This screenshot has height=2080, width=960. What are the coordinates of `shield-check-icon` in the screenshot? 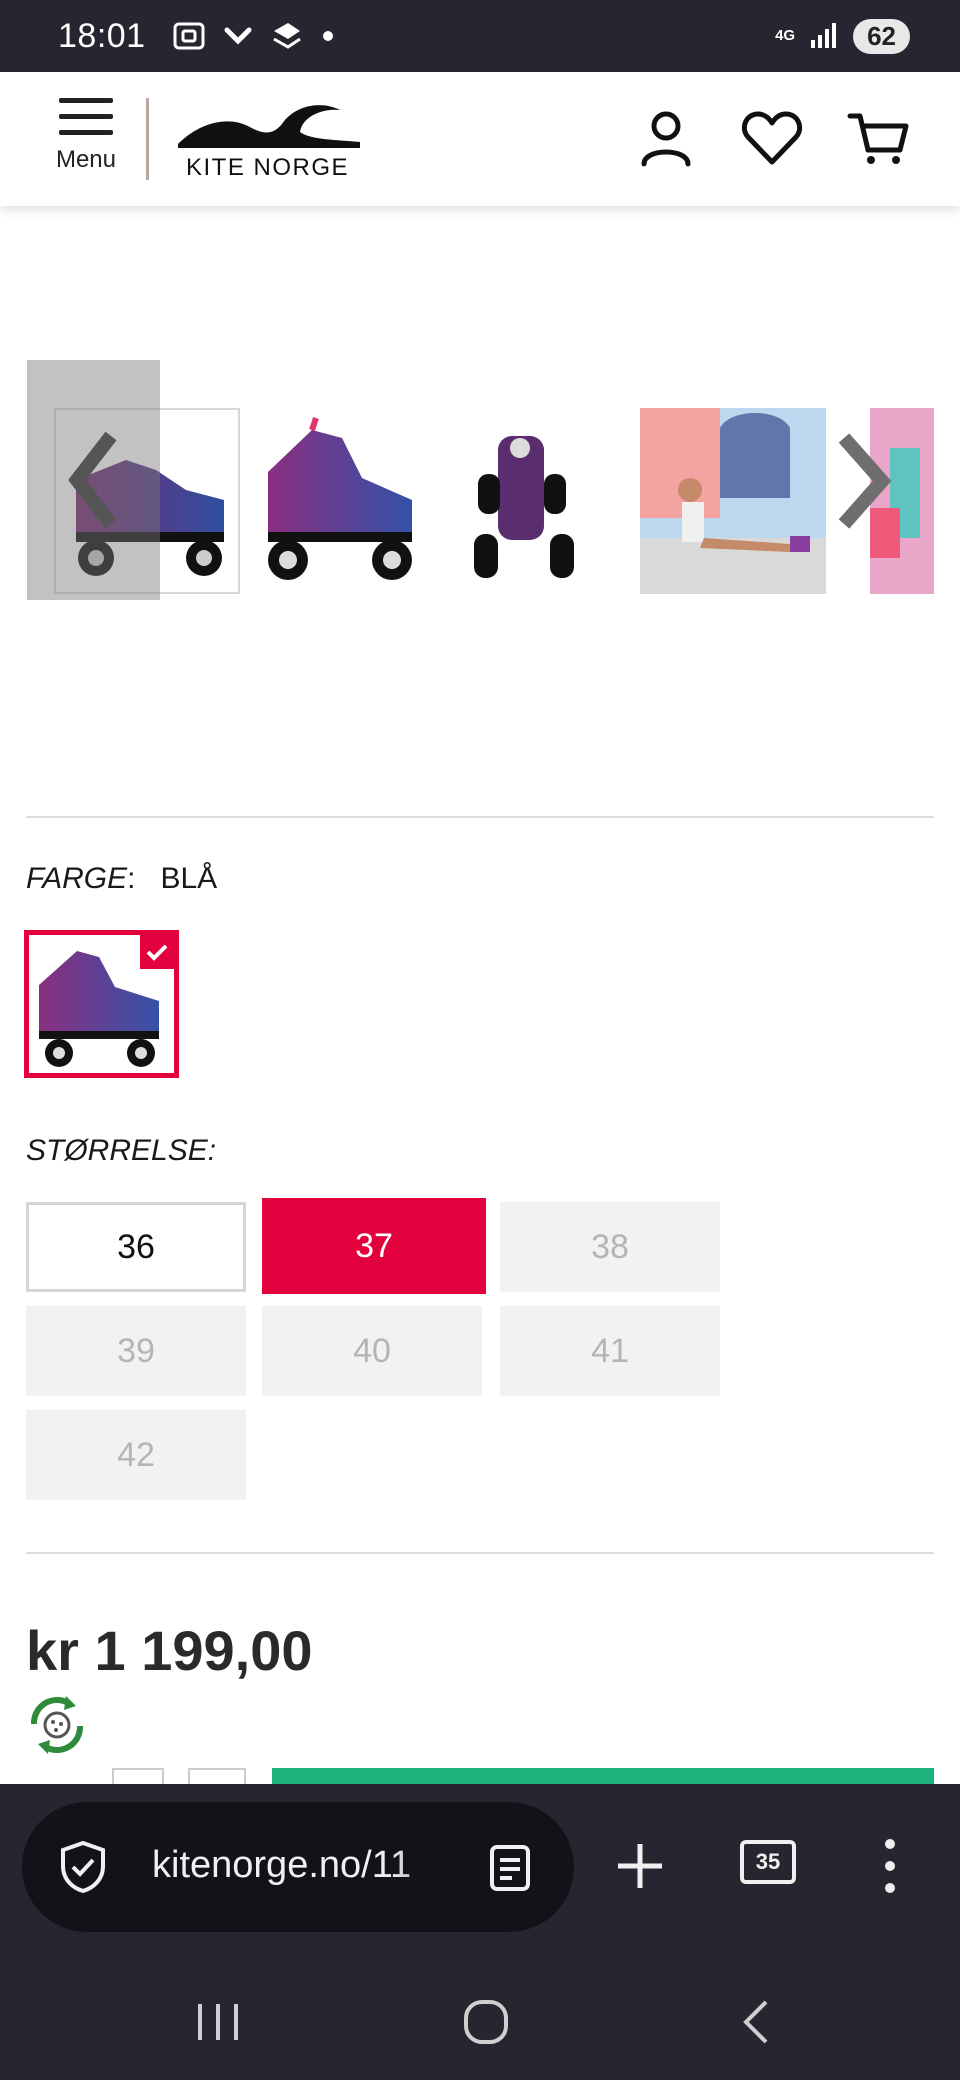 It's located at (83, 1867).